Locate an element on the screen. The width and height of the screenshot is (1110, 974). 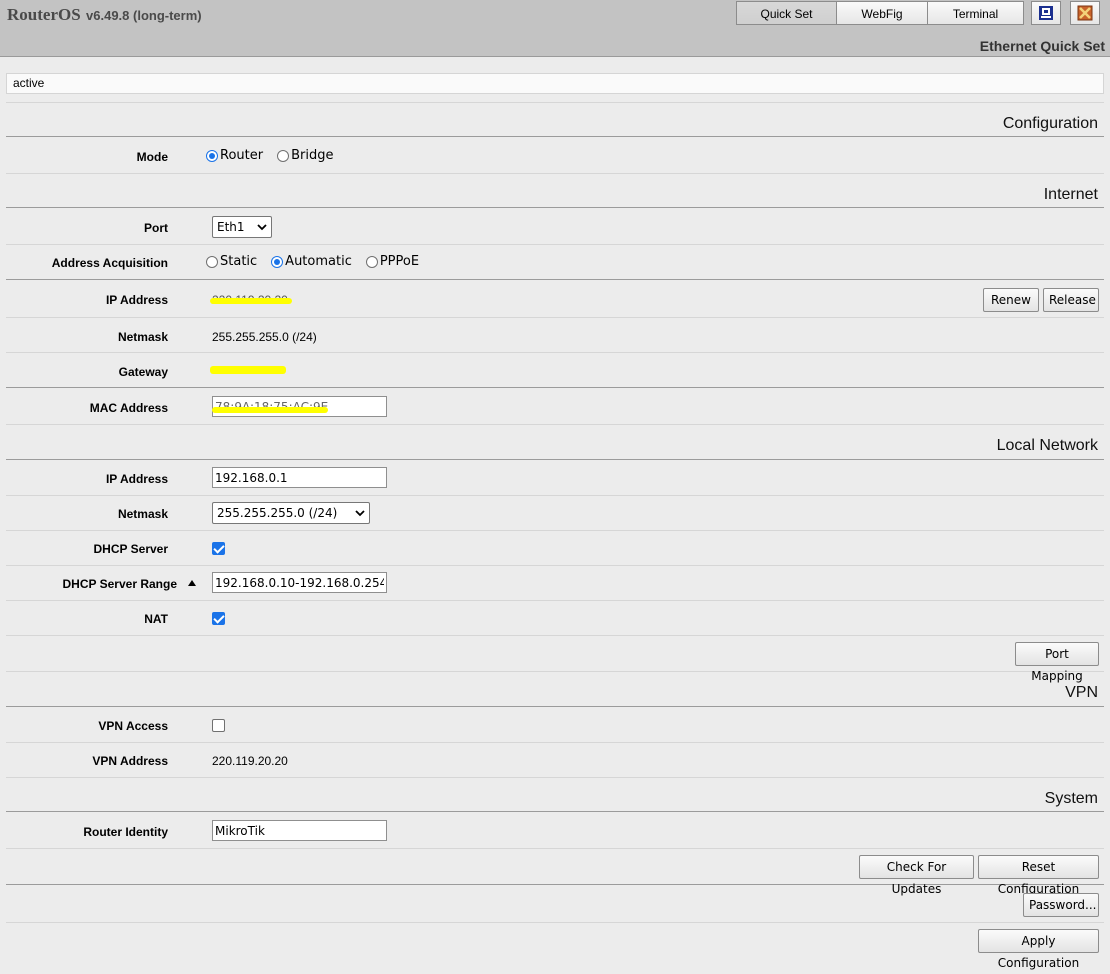
logout-icon-button is located at coordinates (1085, 13).